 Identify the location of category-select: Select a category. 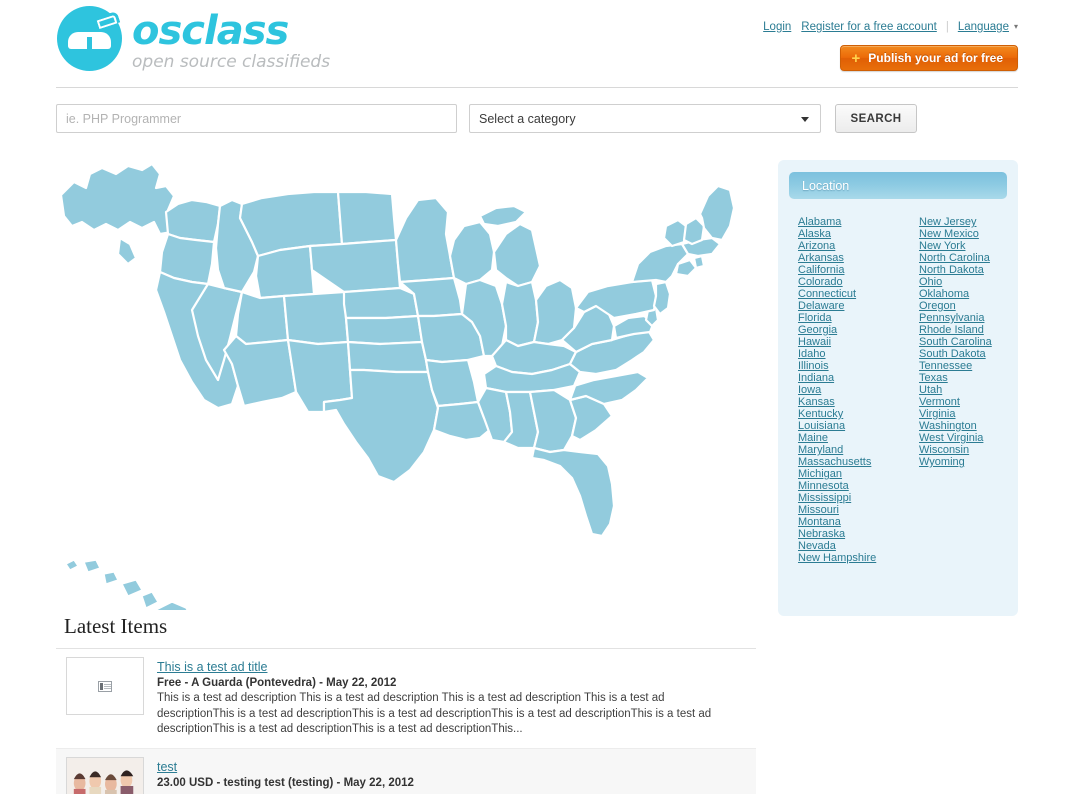
(645, 118).